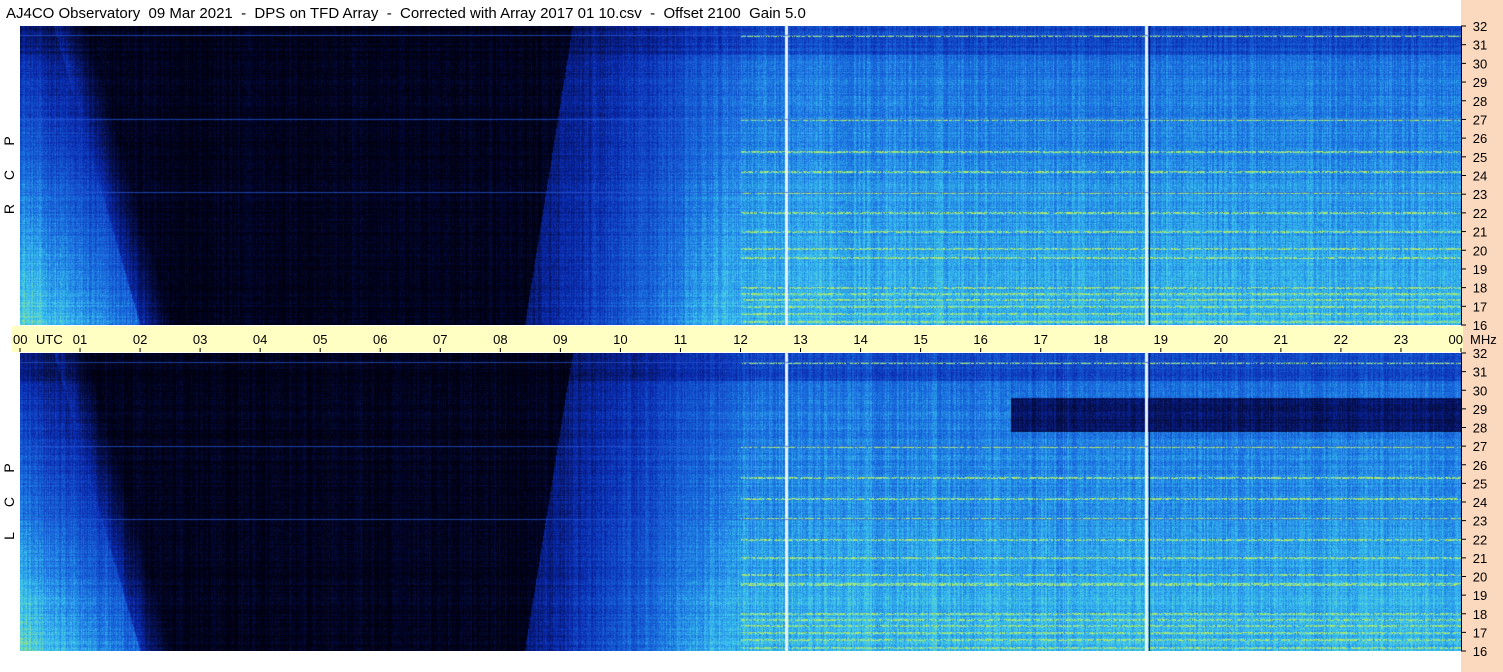  What do you see at coordinates (1401, 339) in the screenshot?
I see `x-tick-label: 23` at bounding box center [1401, 339].